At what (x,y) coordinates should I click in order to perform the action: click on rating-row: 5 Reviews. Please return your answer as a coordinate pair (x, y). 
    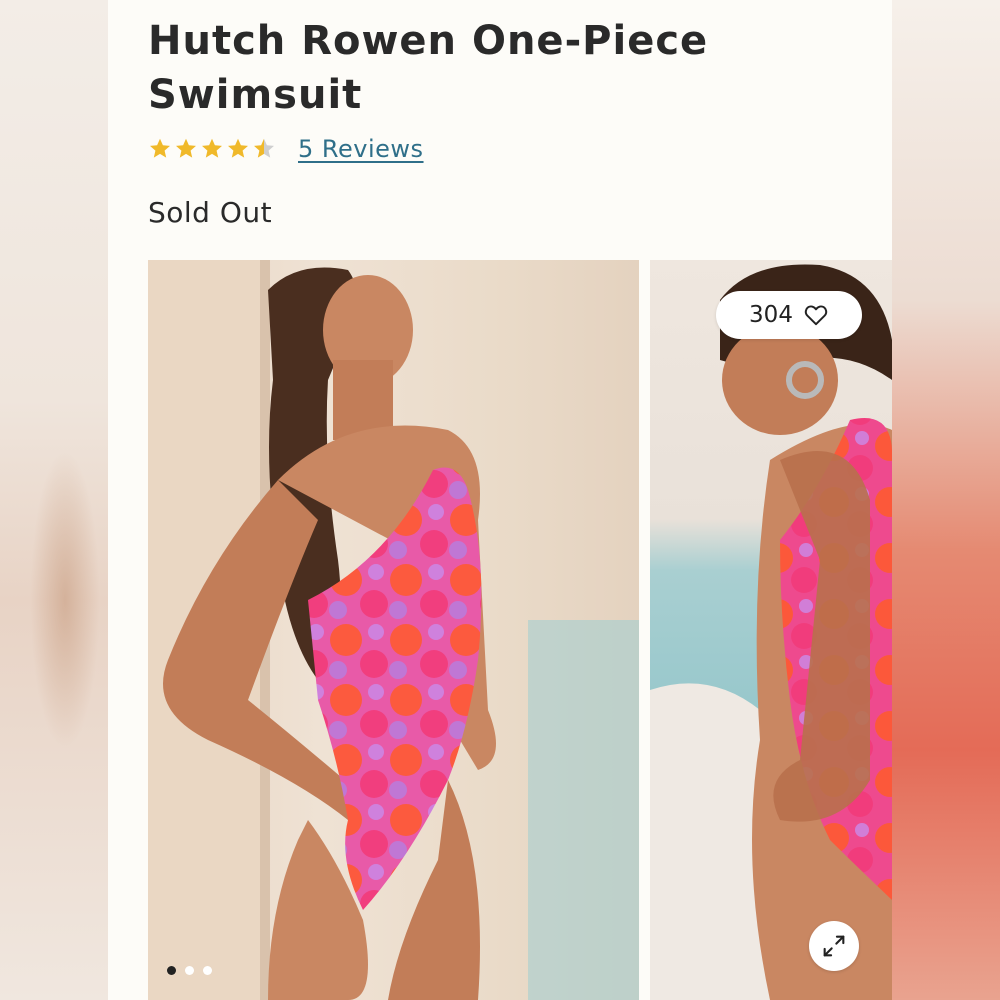
    Looking at the image, I should click on (286, 149).